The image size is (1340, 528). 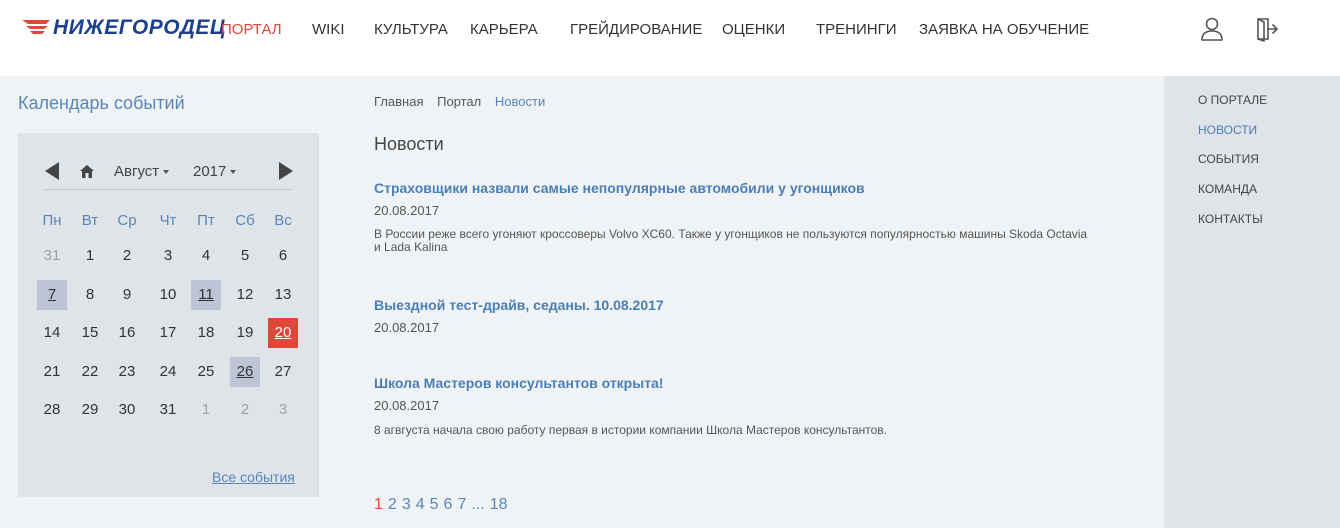 I want to click on logout-icon, so click(x=1267, y=29).